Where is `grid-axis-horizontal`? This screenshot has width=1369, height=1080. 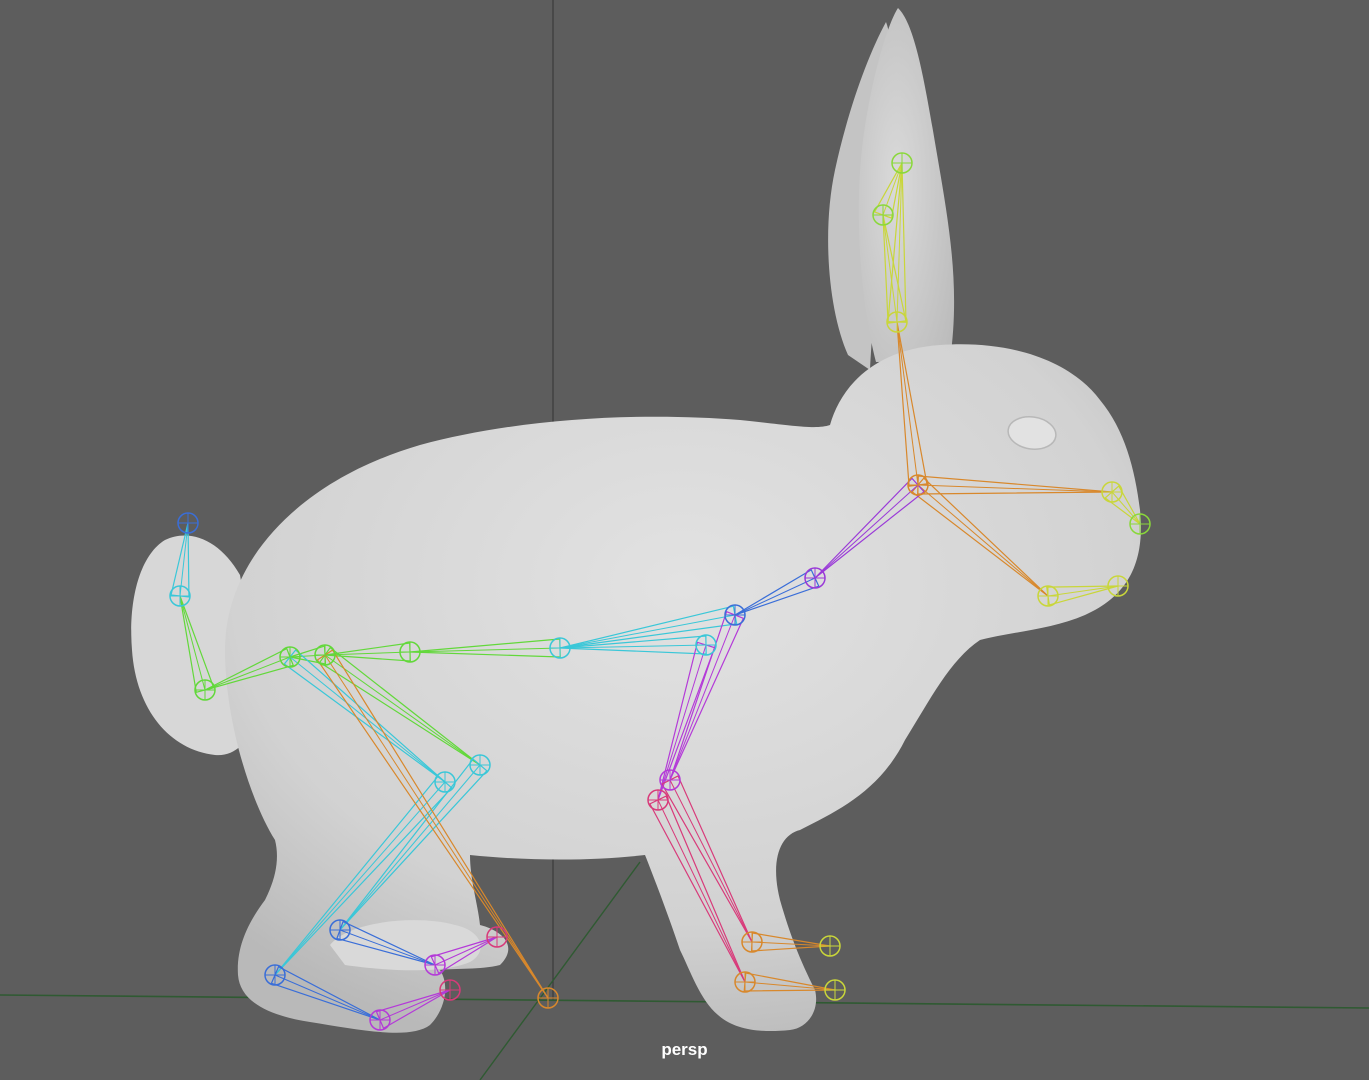
grid-axis-horizontal is located at coordinates (684, 1001).